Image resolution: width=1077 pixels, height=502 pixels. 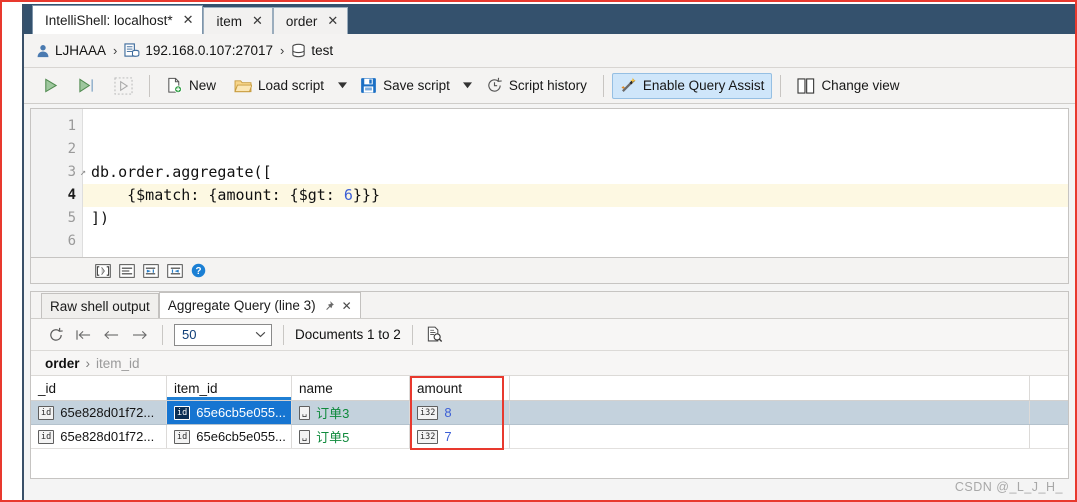 What do you see at coordinates (118, 19) in the screenshot?
I see `tab-intellishell-localhost: IntelliShell: localhost* ✕` at bounding box center [118, 19].